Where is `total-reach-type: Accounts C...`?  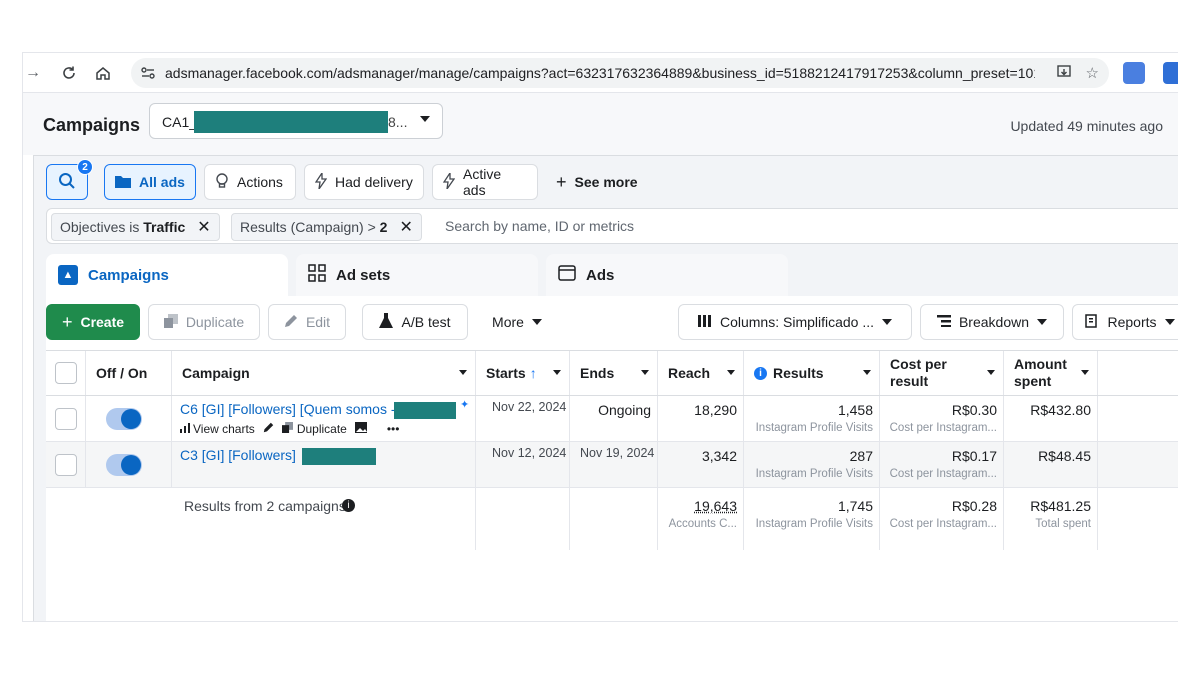
total-reach-type: Accounts C... is located at coordinates (702, 524).